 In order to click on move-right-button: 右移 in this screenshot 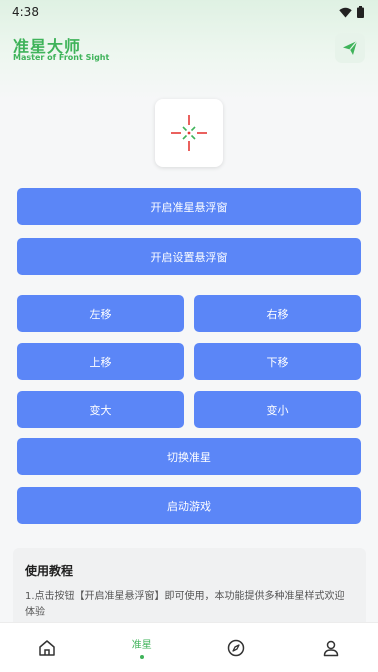, I will do `click(277, 313)`.